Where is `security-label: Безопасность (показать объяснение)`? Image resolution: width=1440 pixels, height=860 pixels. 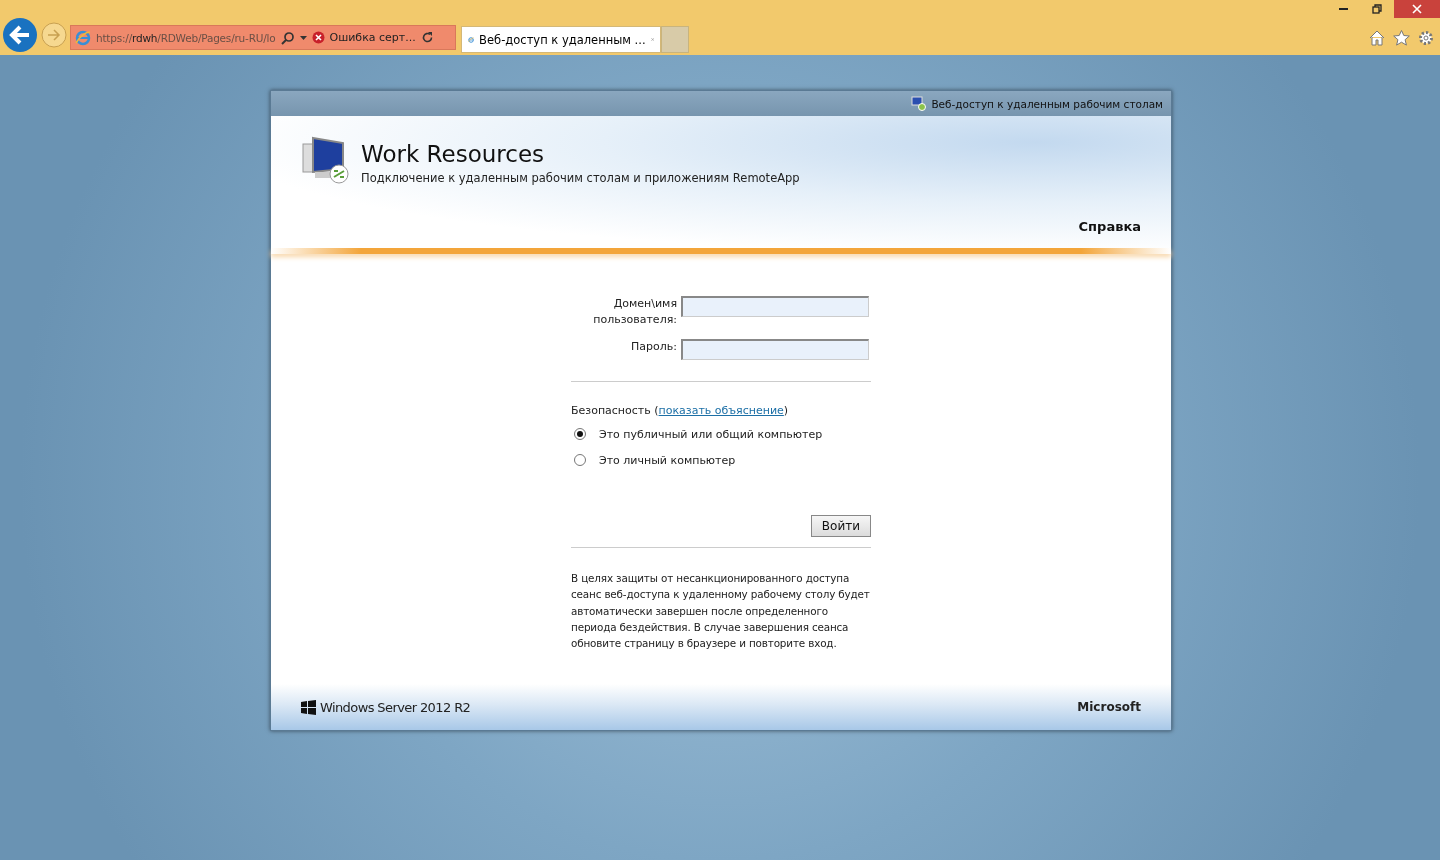 security-label: Безопасность (показать объяснение) is located at coordinates (680, 410).